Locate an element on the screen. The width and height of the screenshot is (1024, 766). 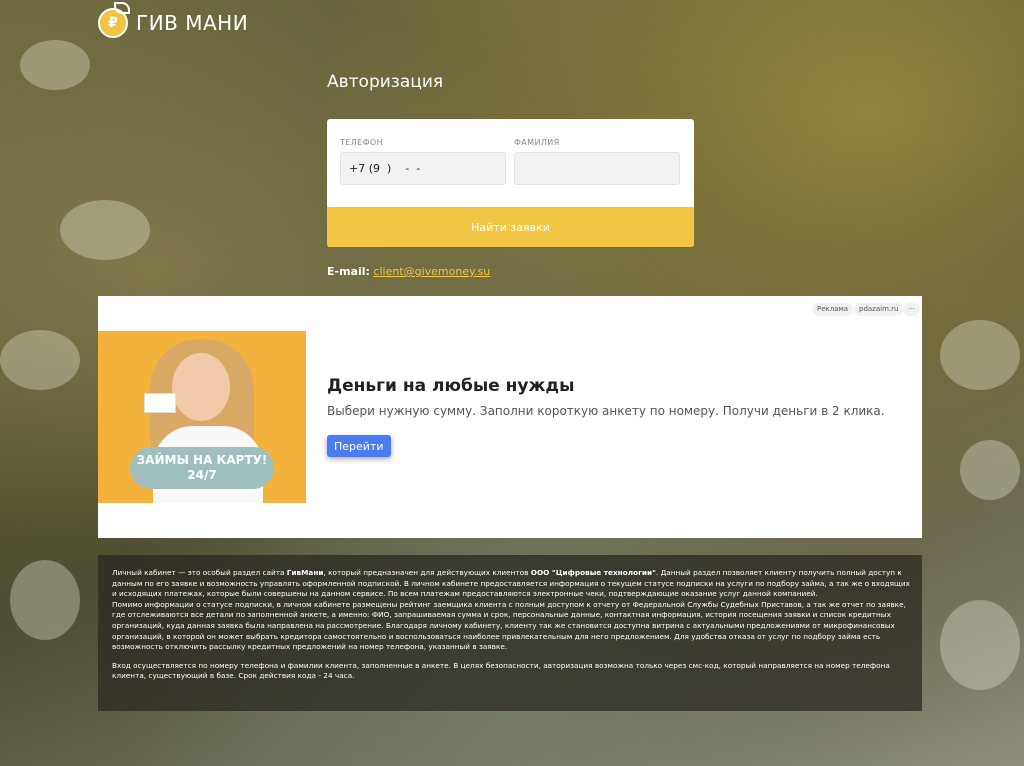
phone-input is located at coordinates (423, 168).